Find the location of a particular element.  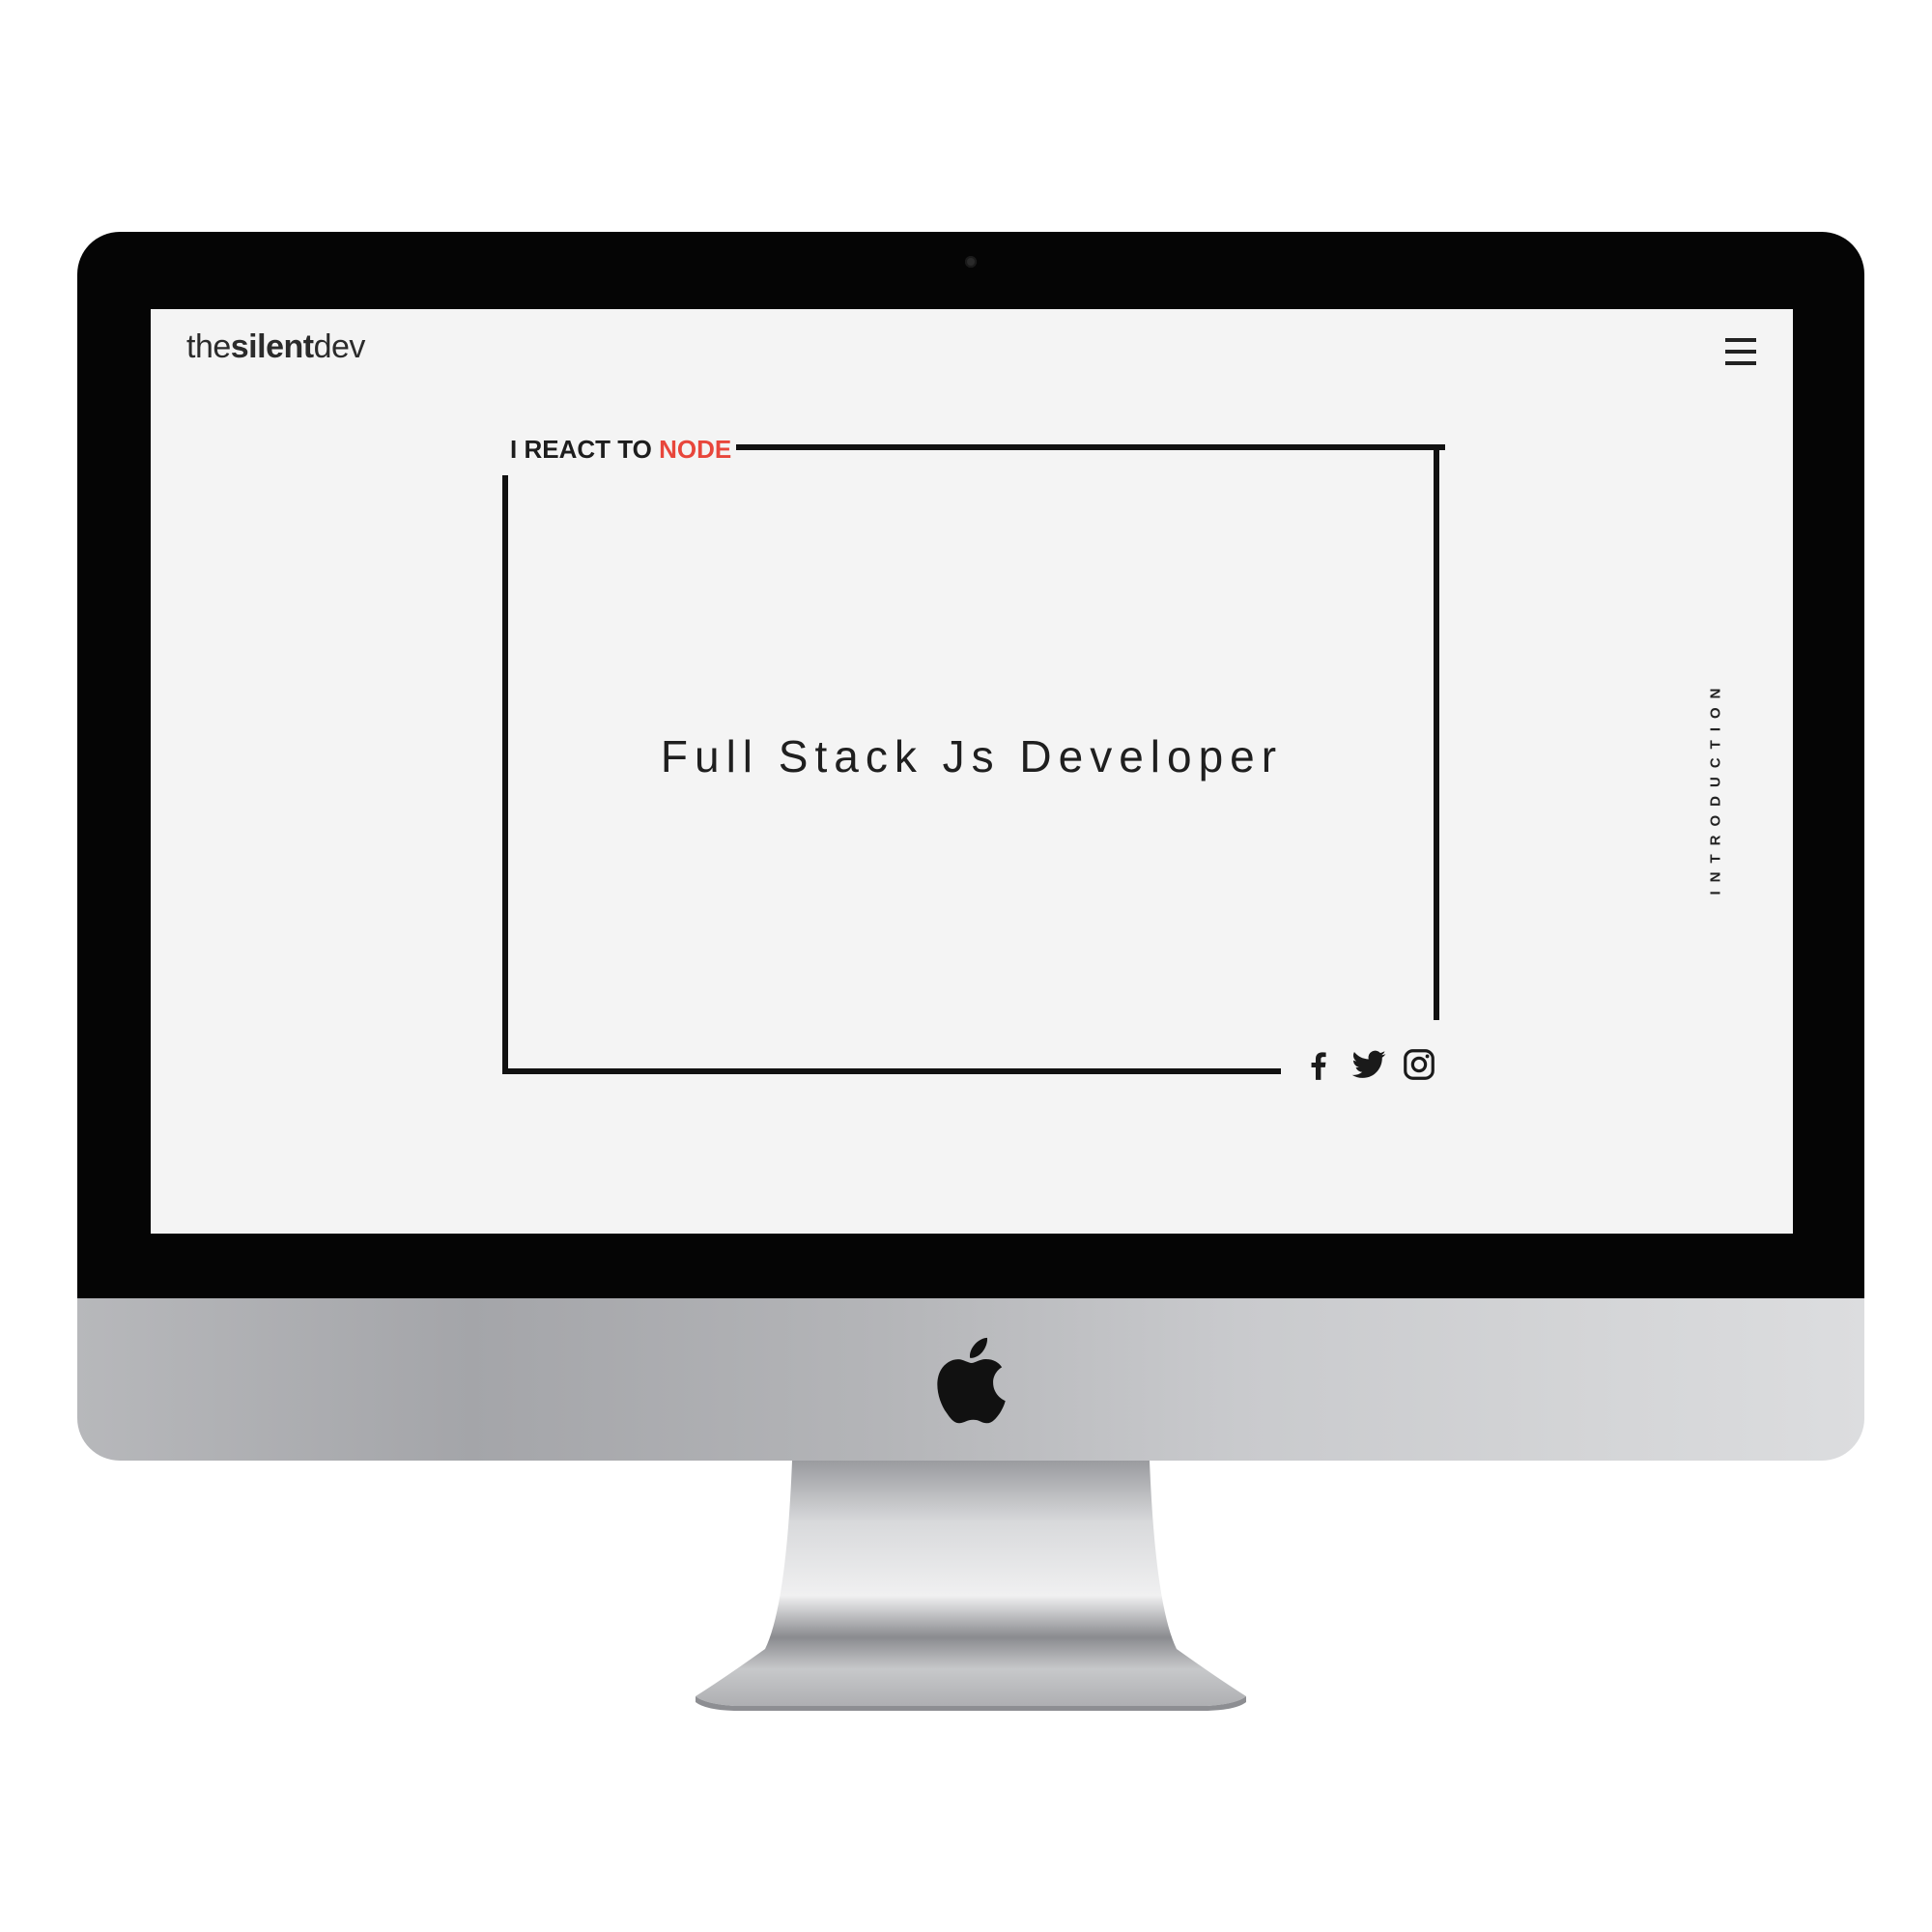

section-label: INTRODUCTION is located at coordinates (1715, 787).